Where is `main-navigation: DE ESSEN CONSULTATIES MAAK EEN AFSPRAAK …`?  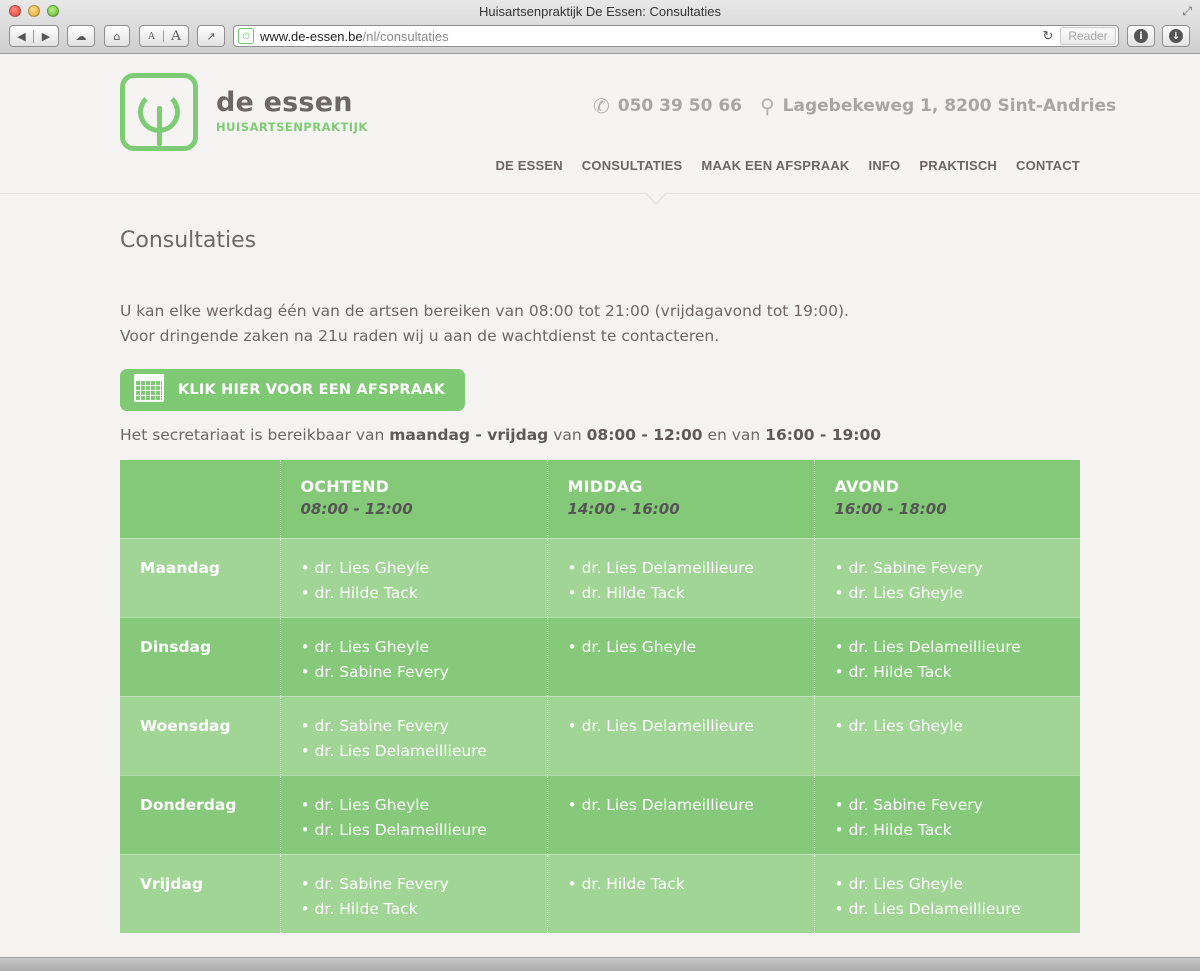 main-navigation: DE ESSEN CONSULTATIES MAAK EEN AFSPRAAK … is located at coordinates (787, 165).